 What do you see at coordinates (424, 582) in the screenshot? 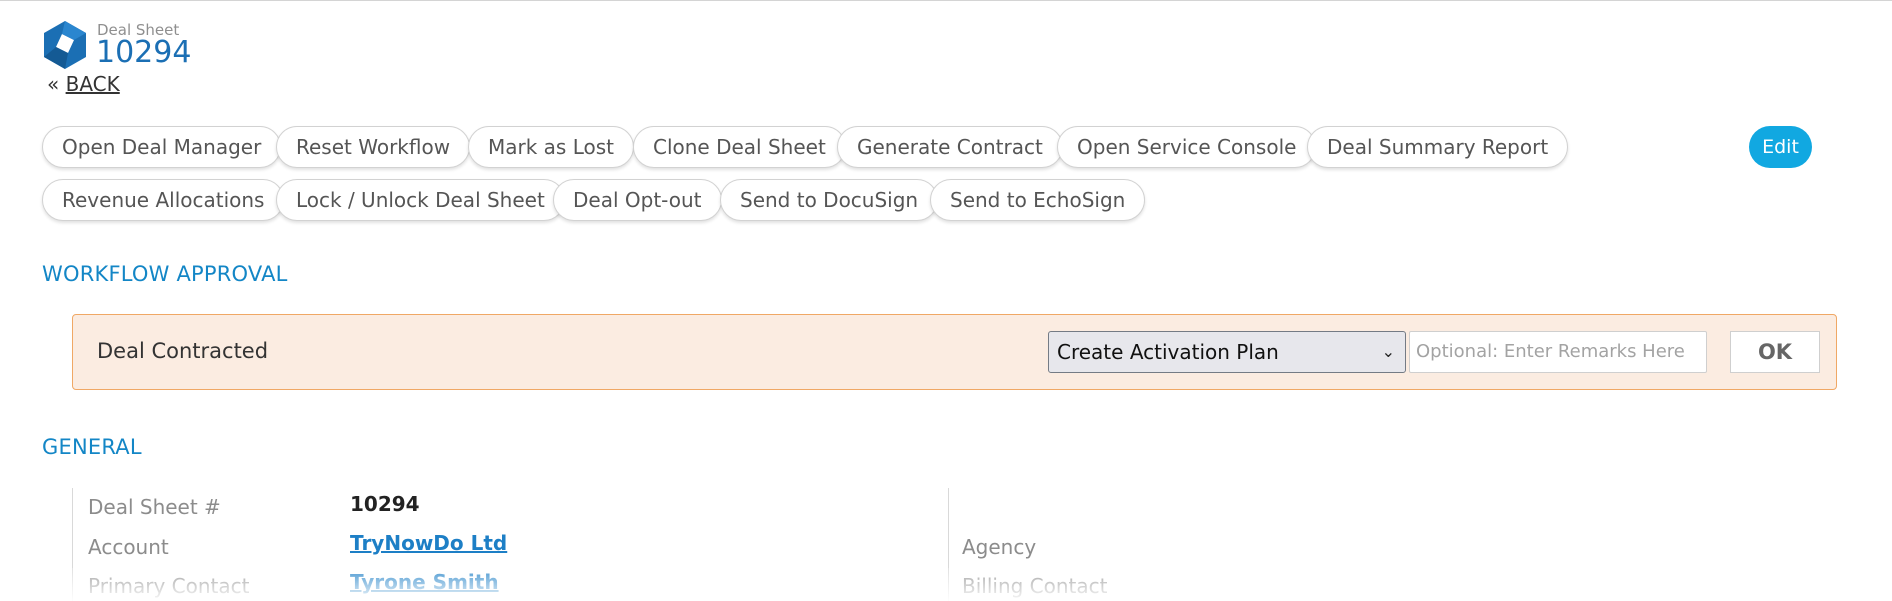
I see `primary-contact-link: Tyrone Smith` at bounding box center [424, 582].